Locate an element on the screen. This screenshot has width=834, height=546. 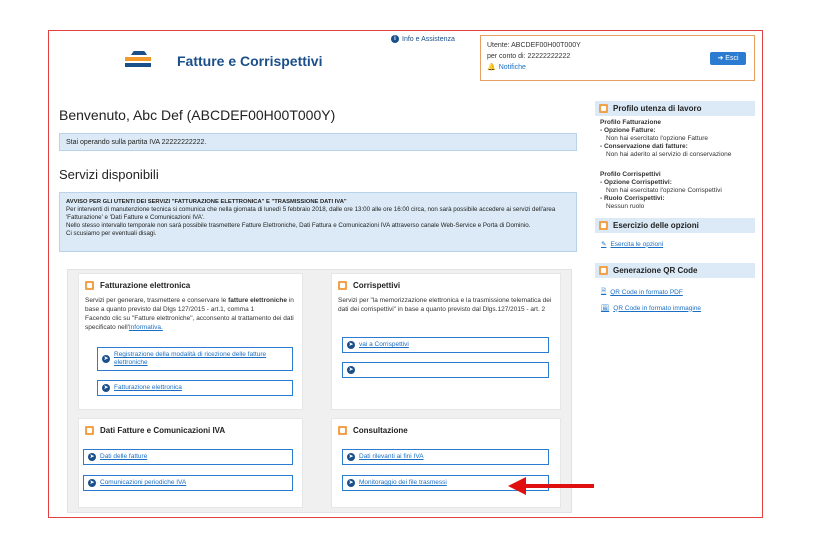
user-icon is located at coordinates (603, 108).